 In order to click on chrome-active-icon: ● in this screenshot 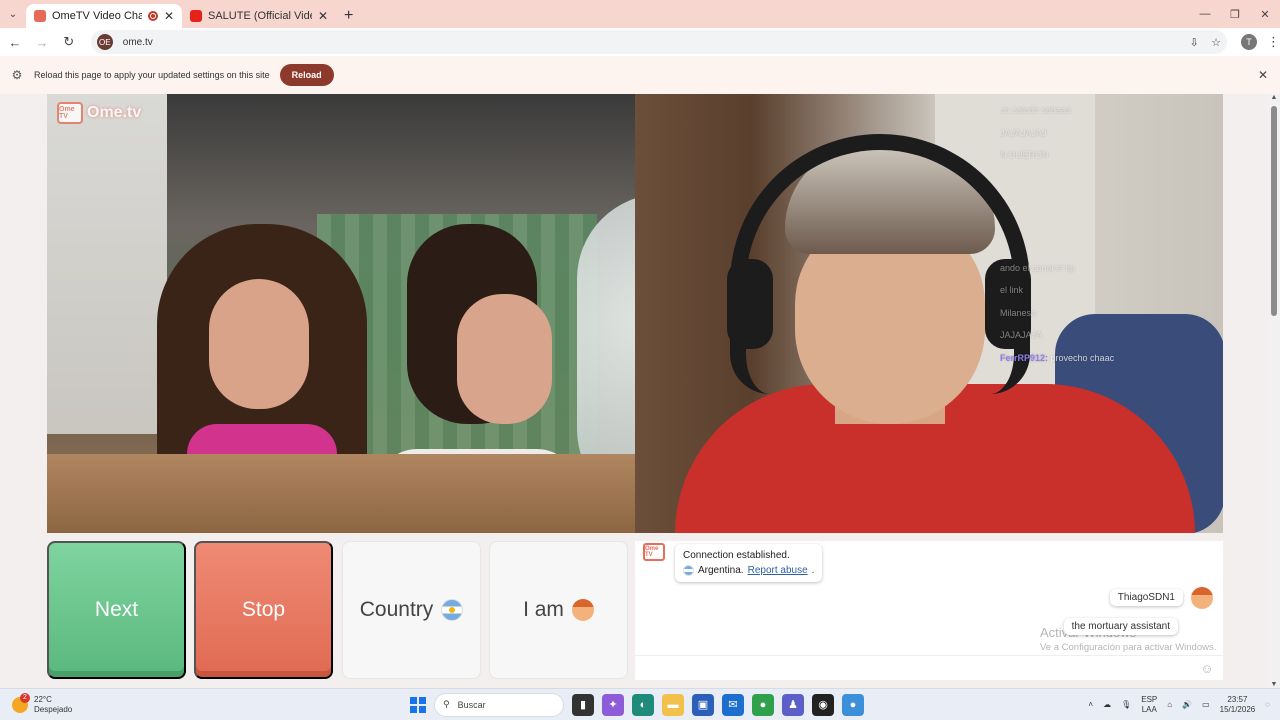, I will do `click(853, 704)`.